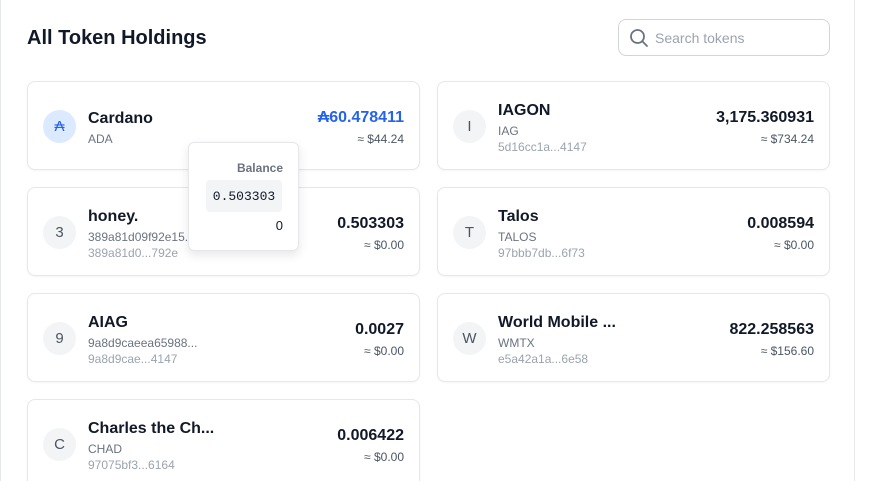  What do you see at coordinates (59, 338) in the screenshot?
I see `token-avatar: 9` at bounding box center [59, 338].